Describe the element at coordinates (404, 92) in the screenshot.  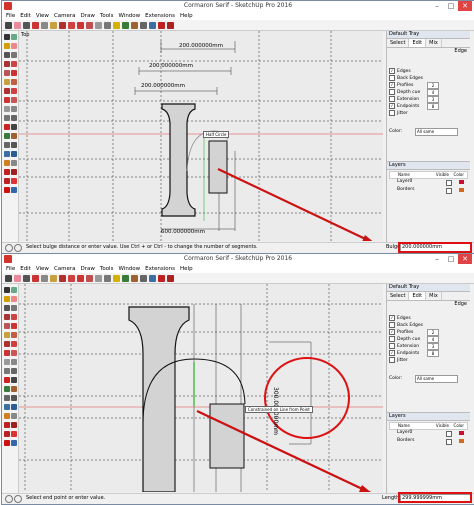
I see `option-depth-cue: Depth cue` at that location.